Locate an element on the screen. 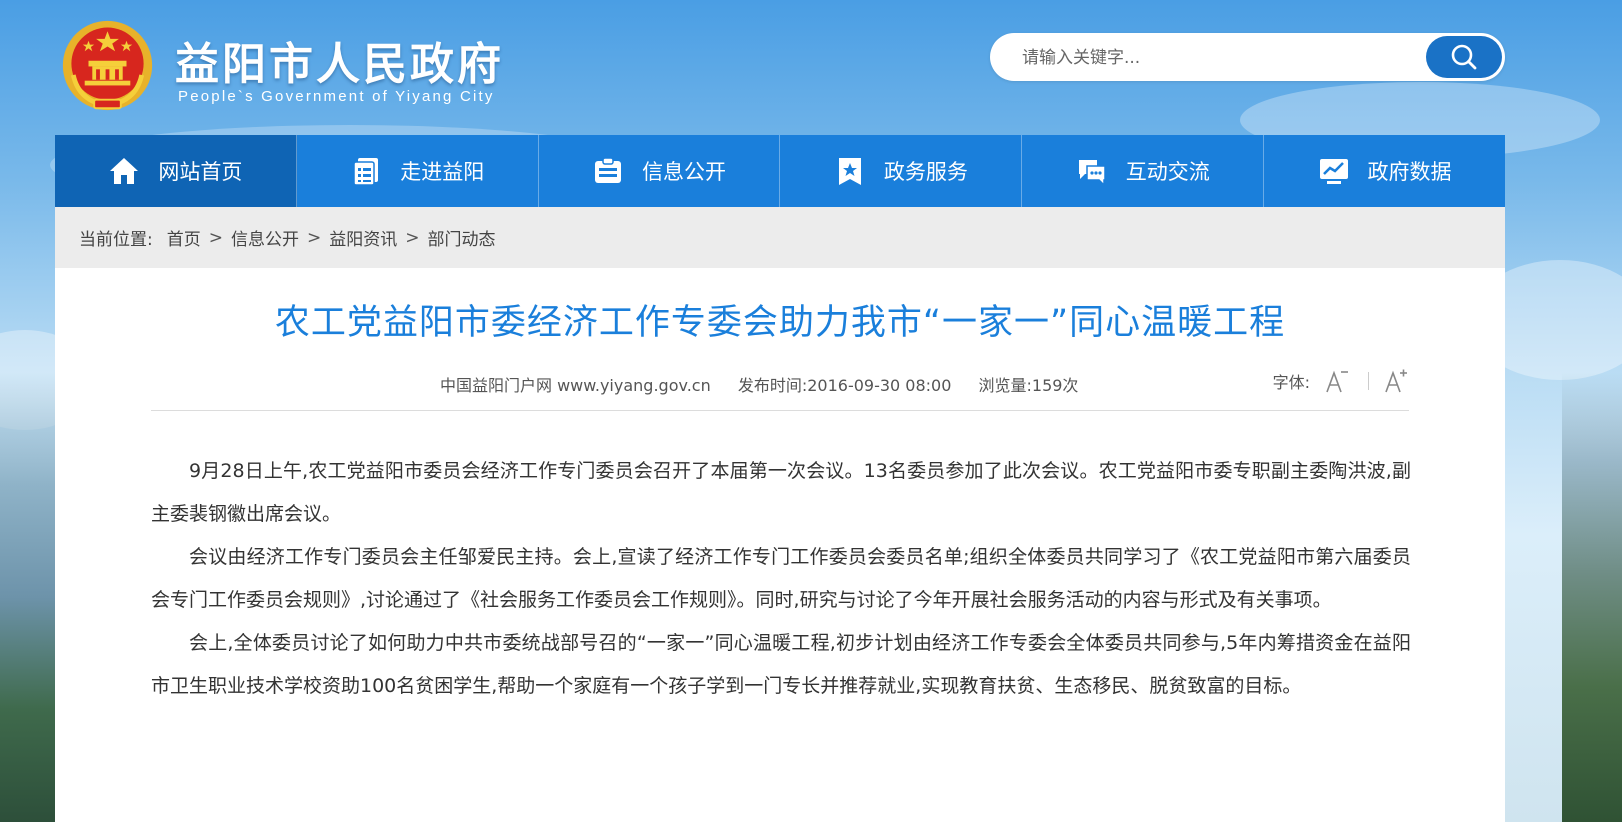 This screenshot has height=822, width=1622. home-icon is located at coordinates (124, 171).